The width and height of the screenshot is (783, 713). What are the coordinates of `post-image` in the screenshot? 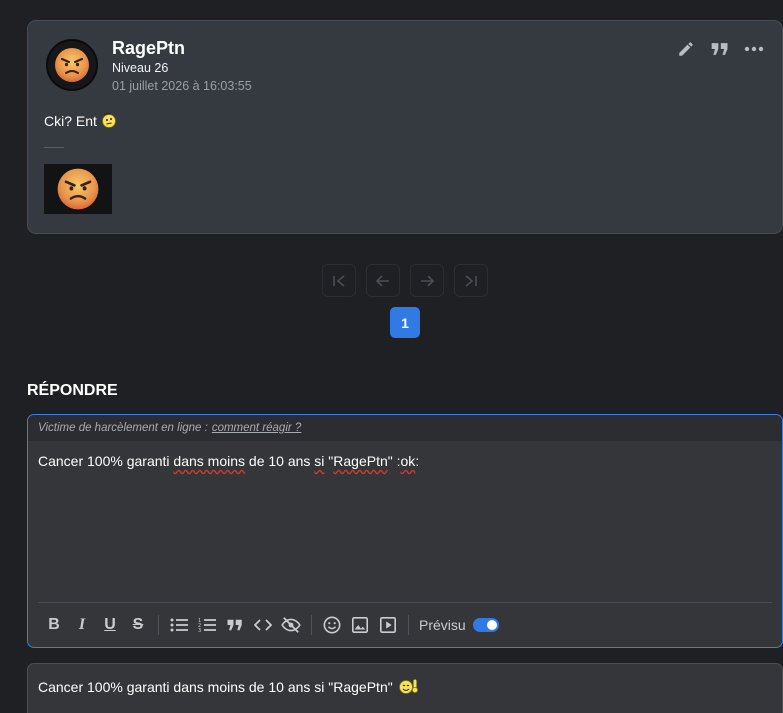 It's located at (78, 189).